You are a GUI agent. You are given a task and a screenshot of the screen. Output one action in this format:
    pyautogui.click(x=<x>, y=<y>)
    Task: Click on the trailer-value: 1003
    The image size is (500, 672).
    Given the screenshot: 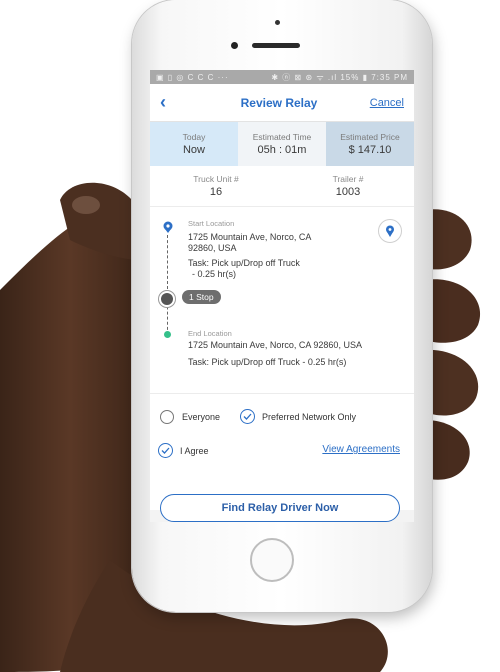 What is the action you would take?
    pyautogui.click(x=348, y=192)
    